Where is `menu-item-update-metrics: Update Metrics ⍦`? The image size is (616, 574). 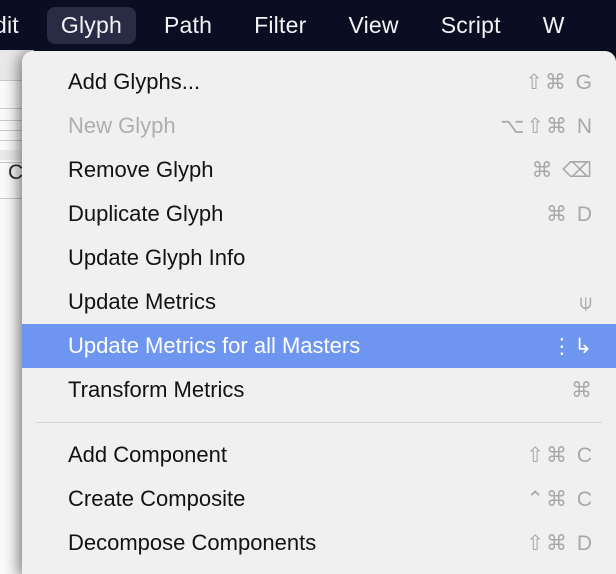 menu-item-update-metrics: Update Metrics ⍦ is located at coordinates (319, 302).